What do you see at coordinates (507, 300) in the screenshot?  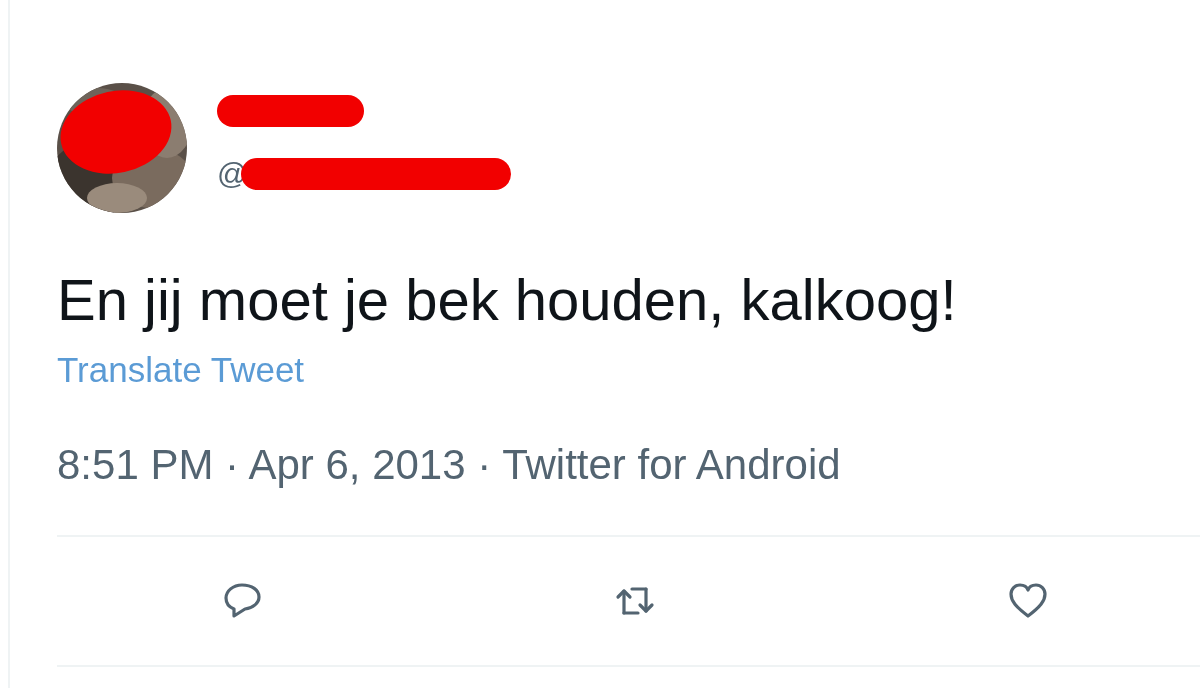 I see `tweet-text: En jij moet je bek houden, kalkoog!` at bounding box center [507, 300].